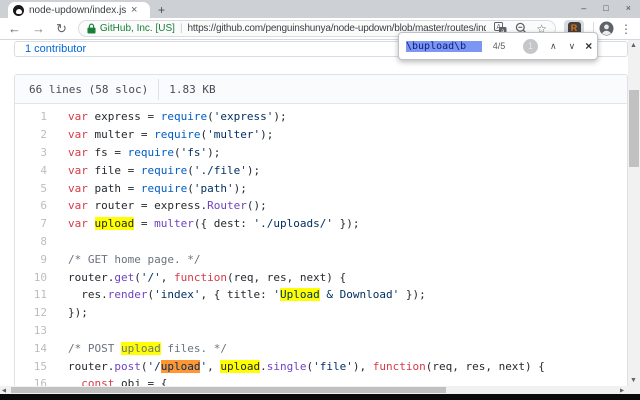 The image size is (640, 400). What do you see at coordinates (530, 46) in the screenshot?
I see `find-badge-button: 1` at bounding box center [530, 46].